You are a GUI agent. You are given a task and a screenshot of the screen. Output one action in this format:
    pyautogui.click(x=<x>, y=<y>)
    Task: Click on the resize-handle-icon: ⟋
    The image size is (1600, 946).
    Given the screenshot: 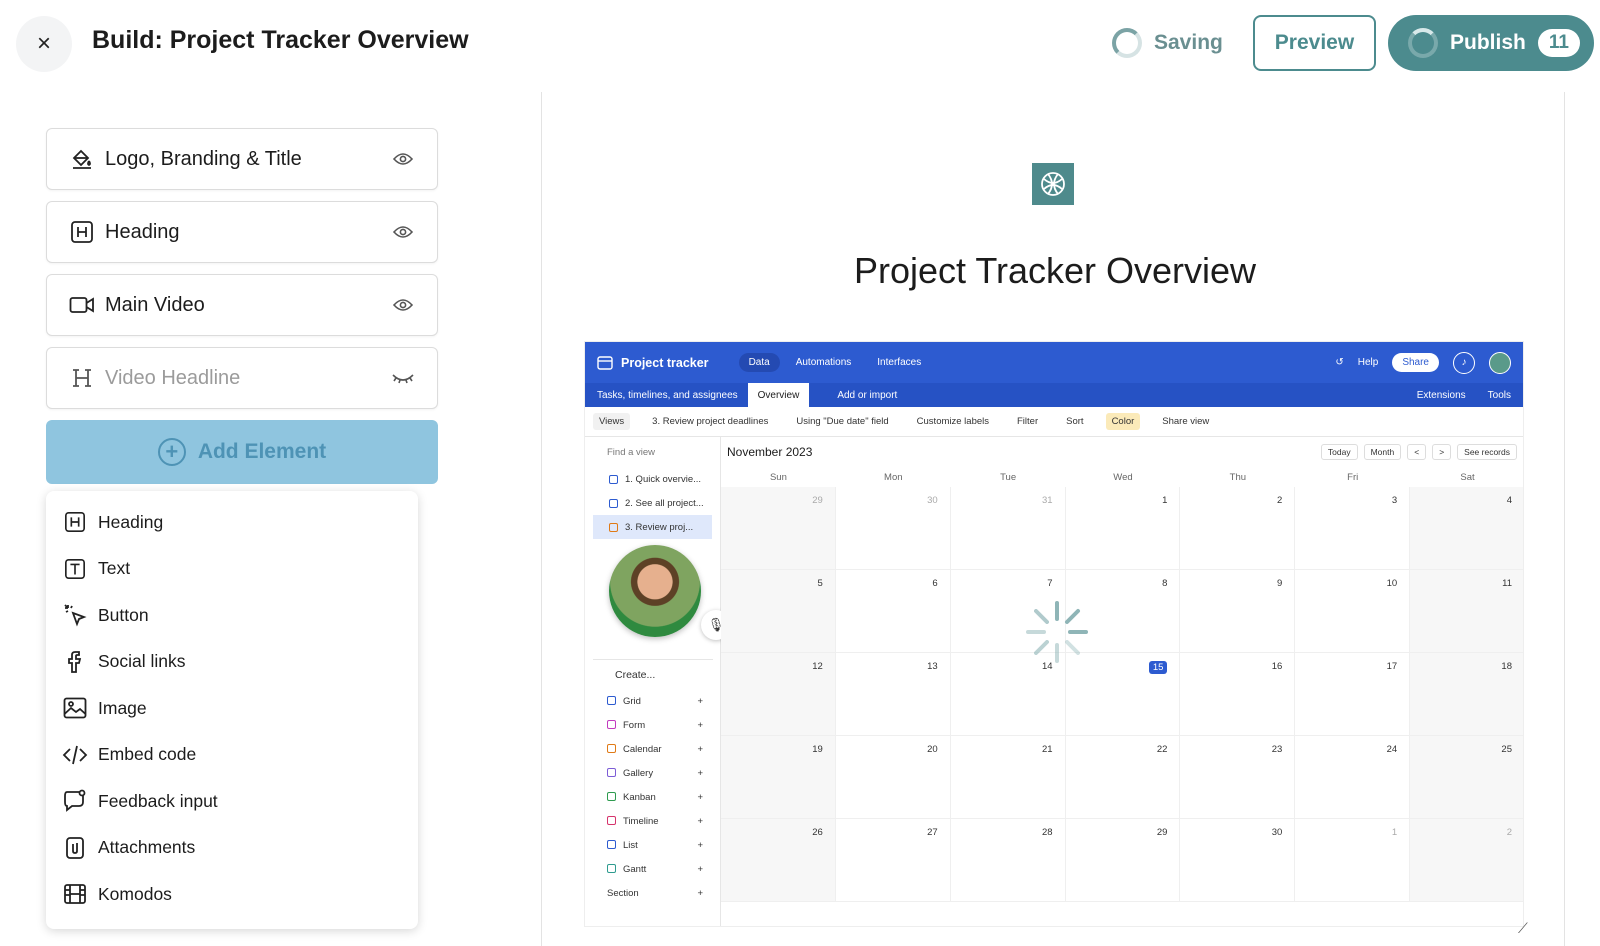 What is the action you would take?
    pyautogui.click(x=1523, y=928)
    